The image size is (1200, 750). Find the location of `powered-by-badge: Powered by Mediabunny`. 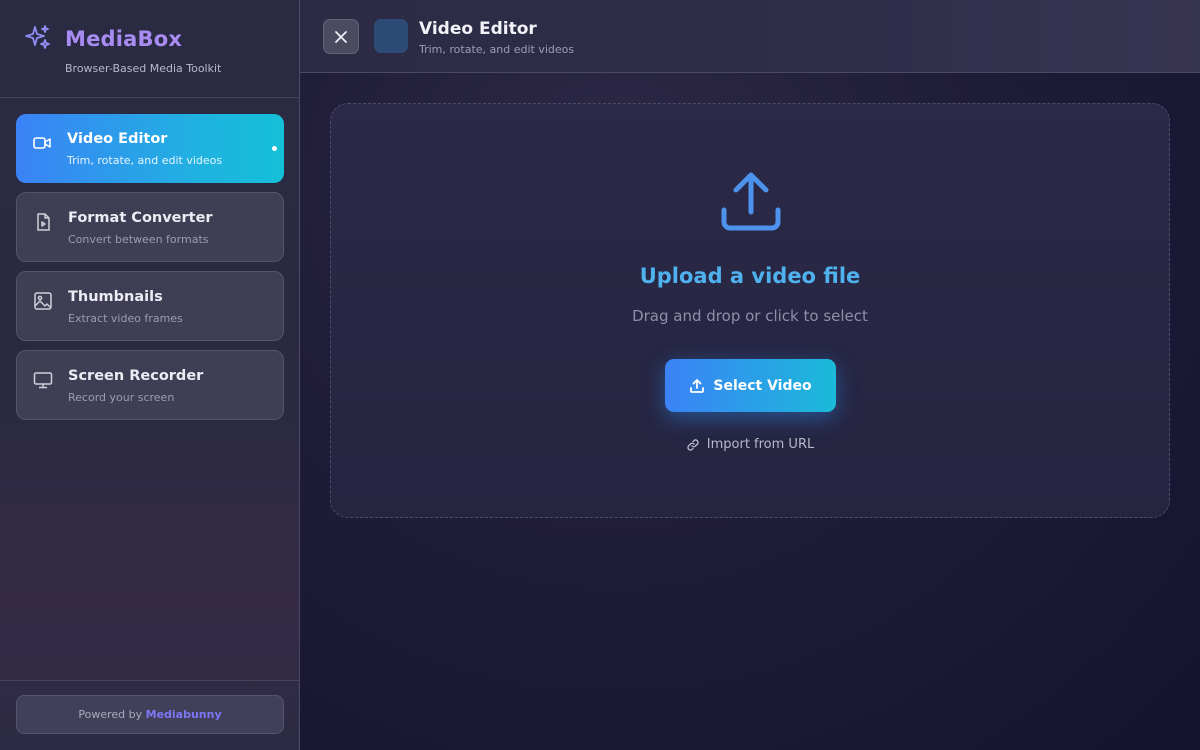

powered-by-badge: Powered by Mediabunny is located at coordinates (150, 714).